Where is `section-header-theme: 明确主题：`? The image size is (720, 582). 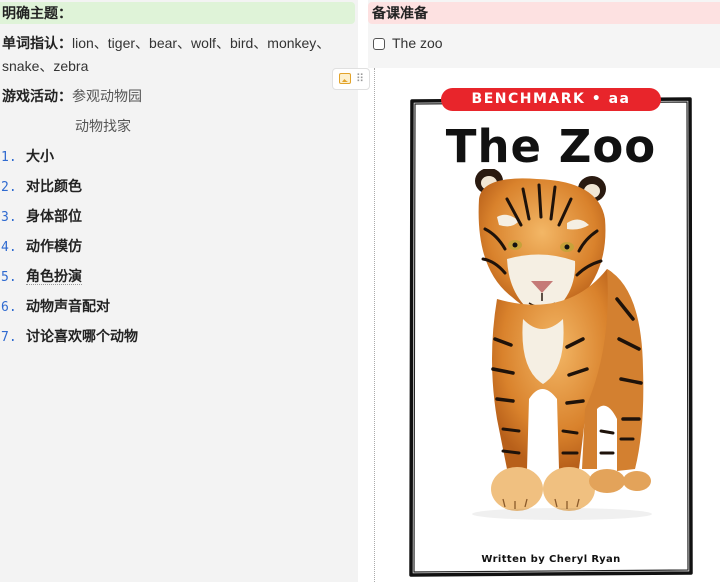
section-header-theme: 明确主题： is located at coordinates (177, 13).